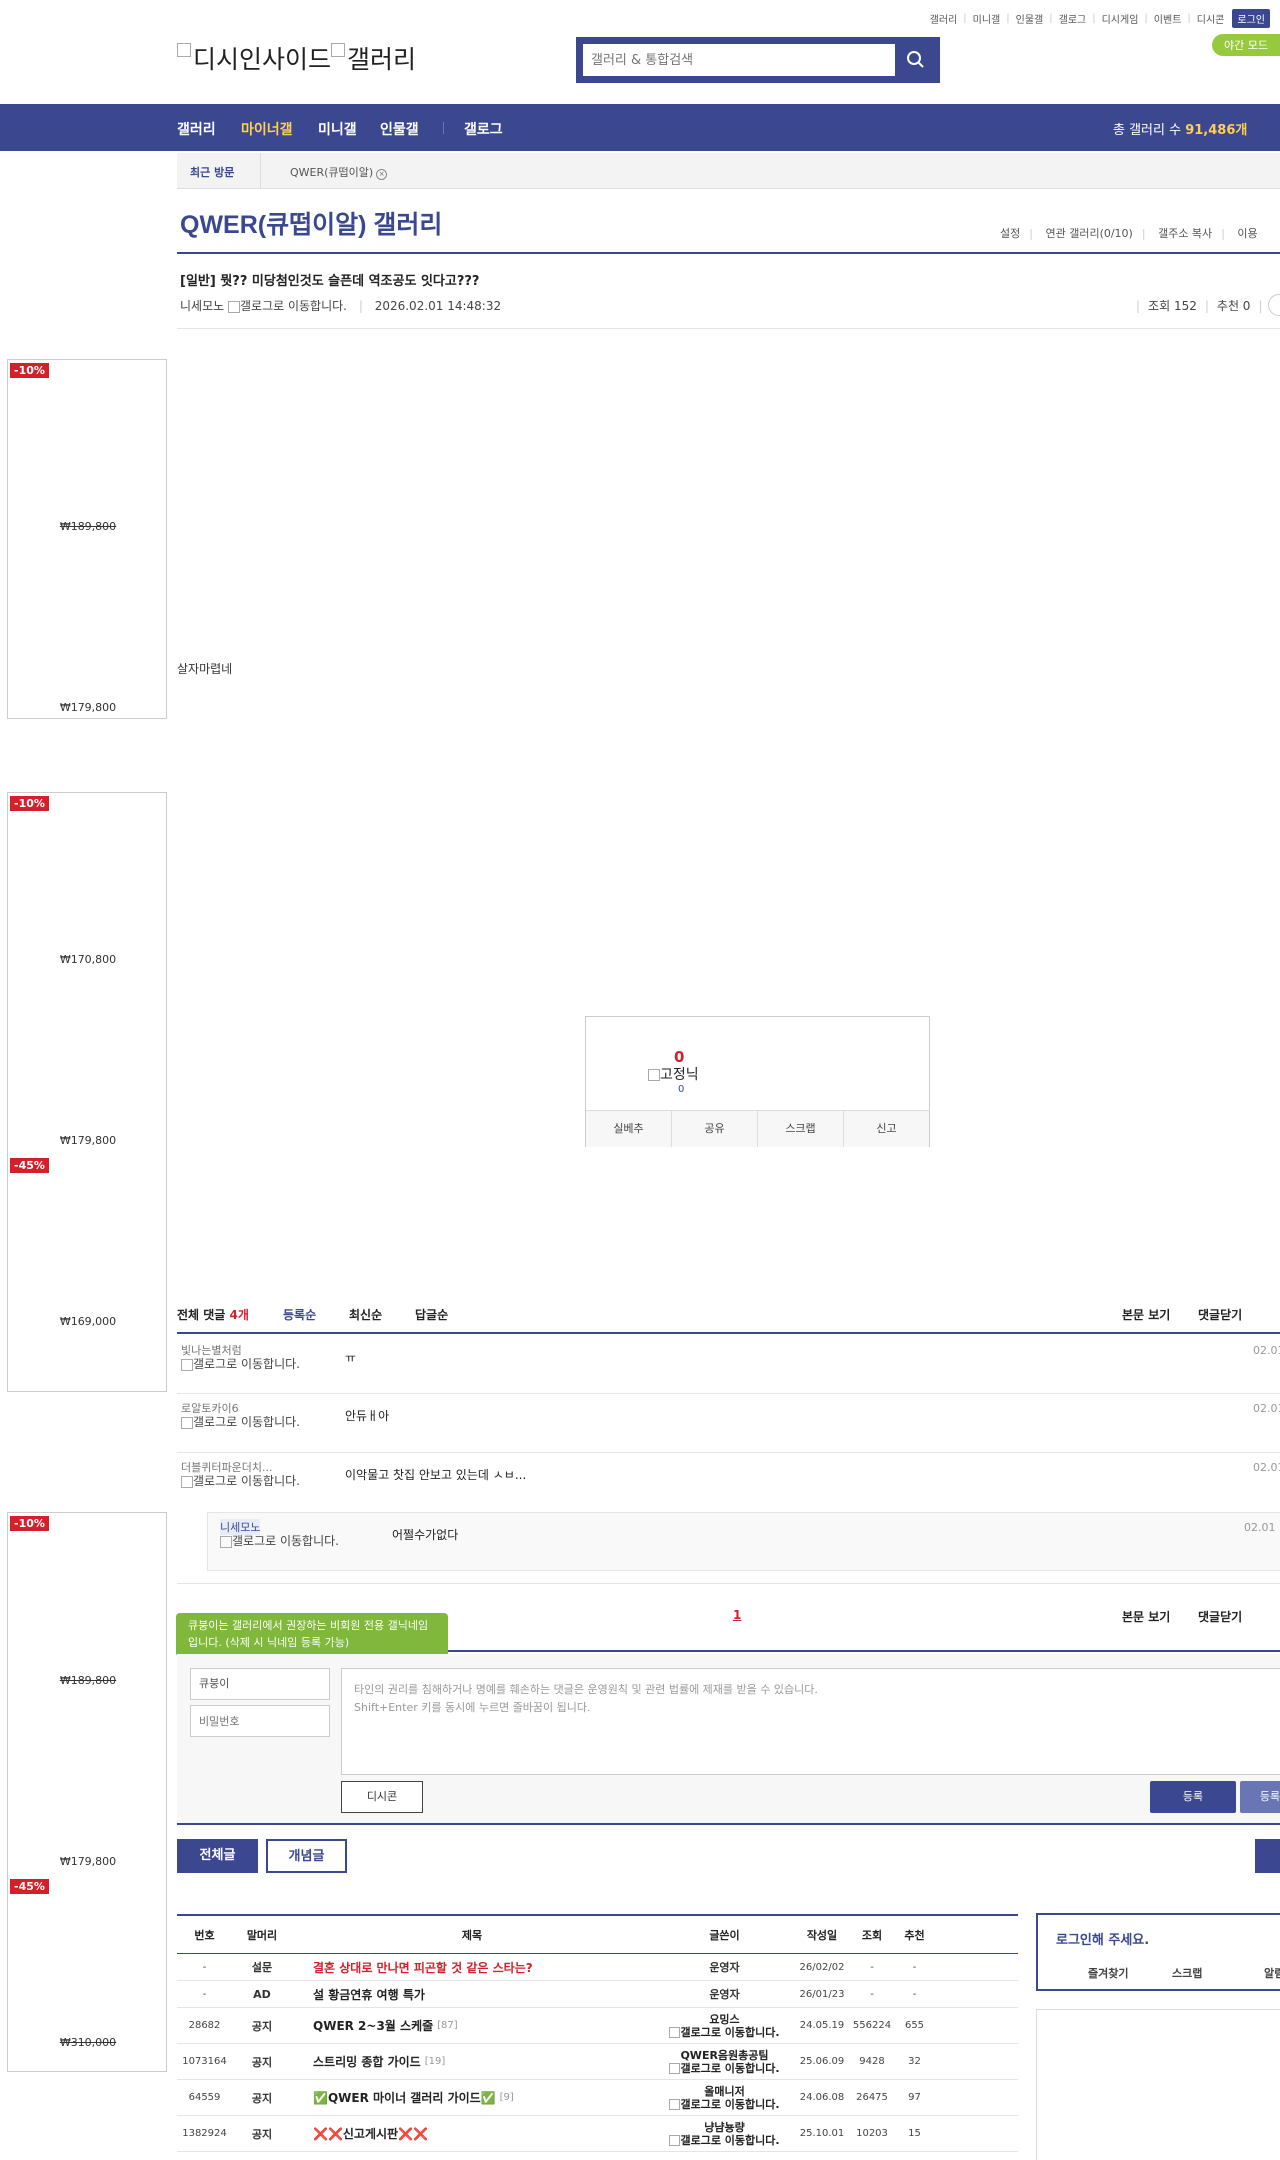 The height and width of the screenshot is (2160, 1280). Describe the element at coordinates (886, 1129) in the screenshot. I see `report-button: 신고` at that location.